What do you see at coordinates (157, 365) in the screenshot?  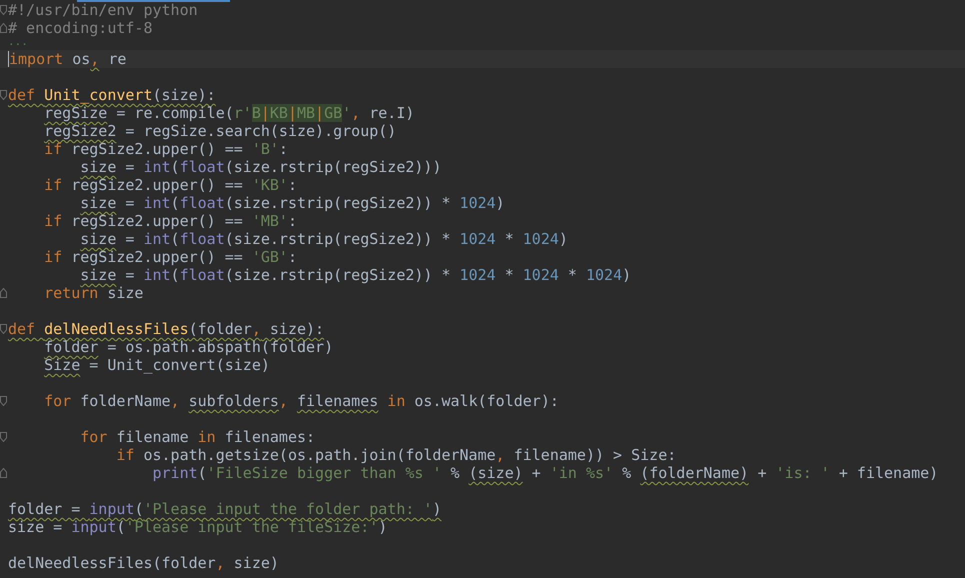 I see `code-line: Size = Unit_convert(size)` at bounding box center [157, 365].